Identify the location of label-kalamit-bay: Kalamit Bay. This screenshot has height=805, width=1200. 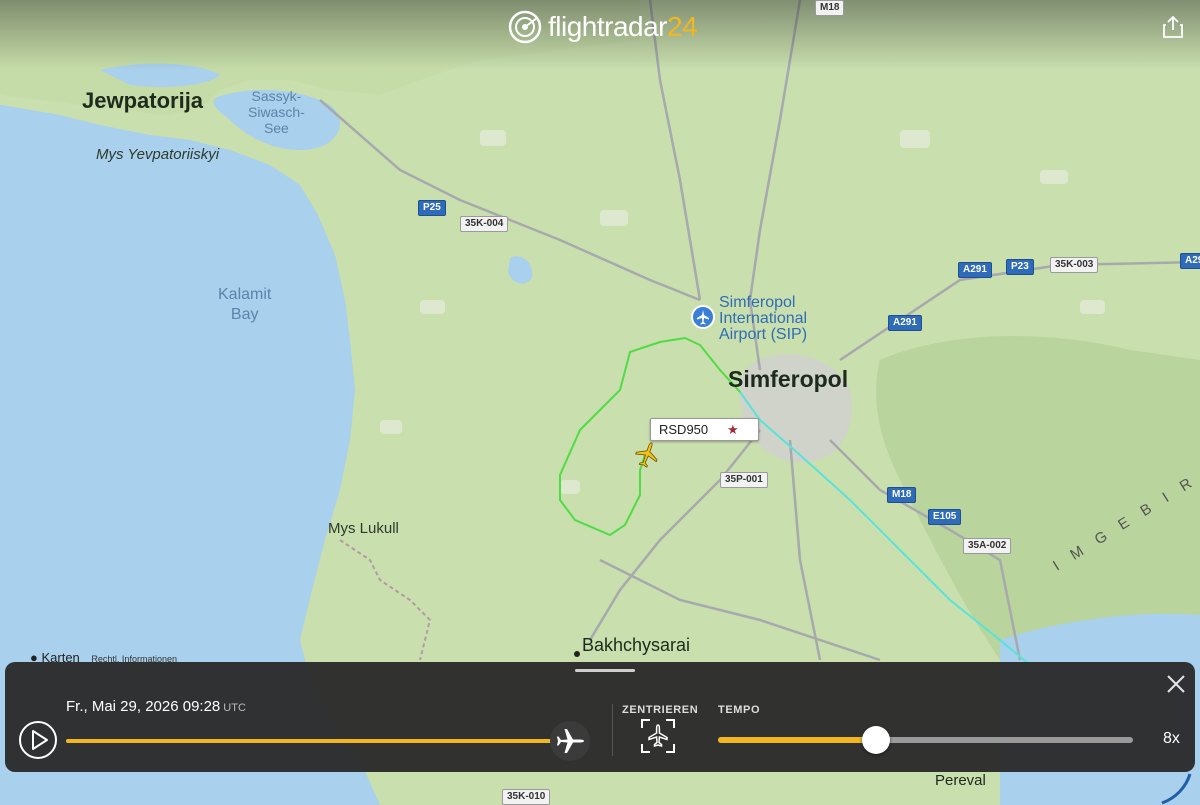
(245, 304).